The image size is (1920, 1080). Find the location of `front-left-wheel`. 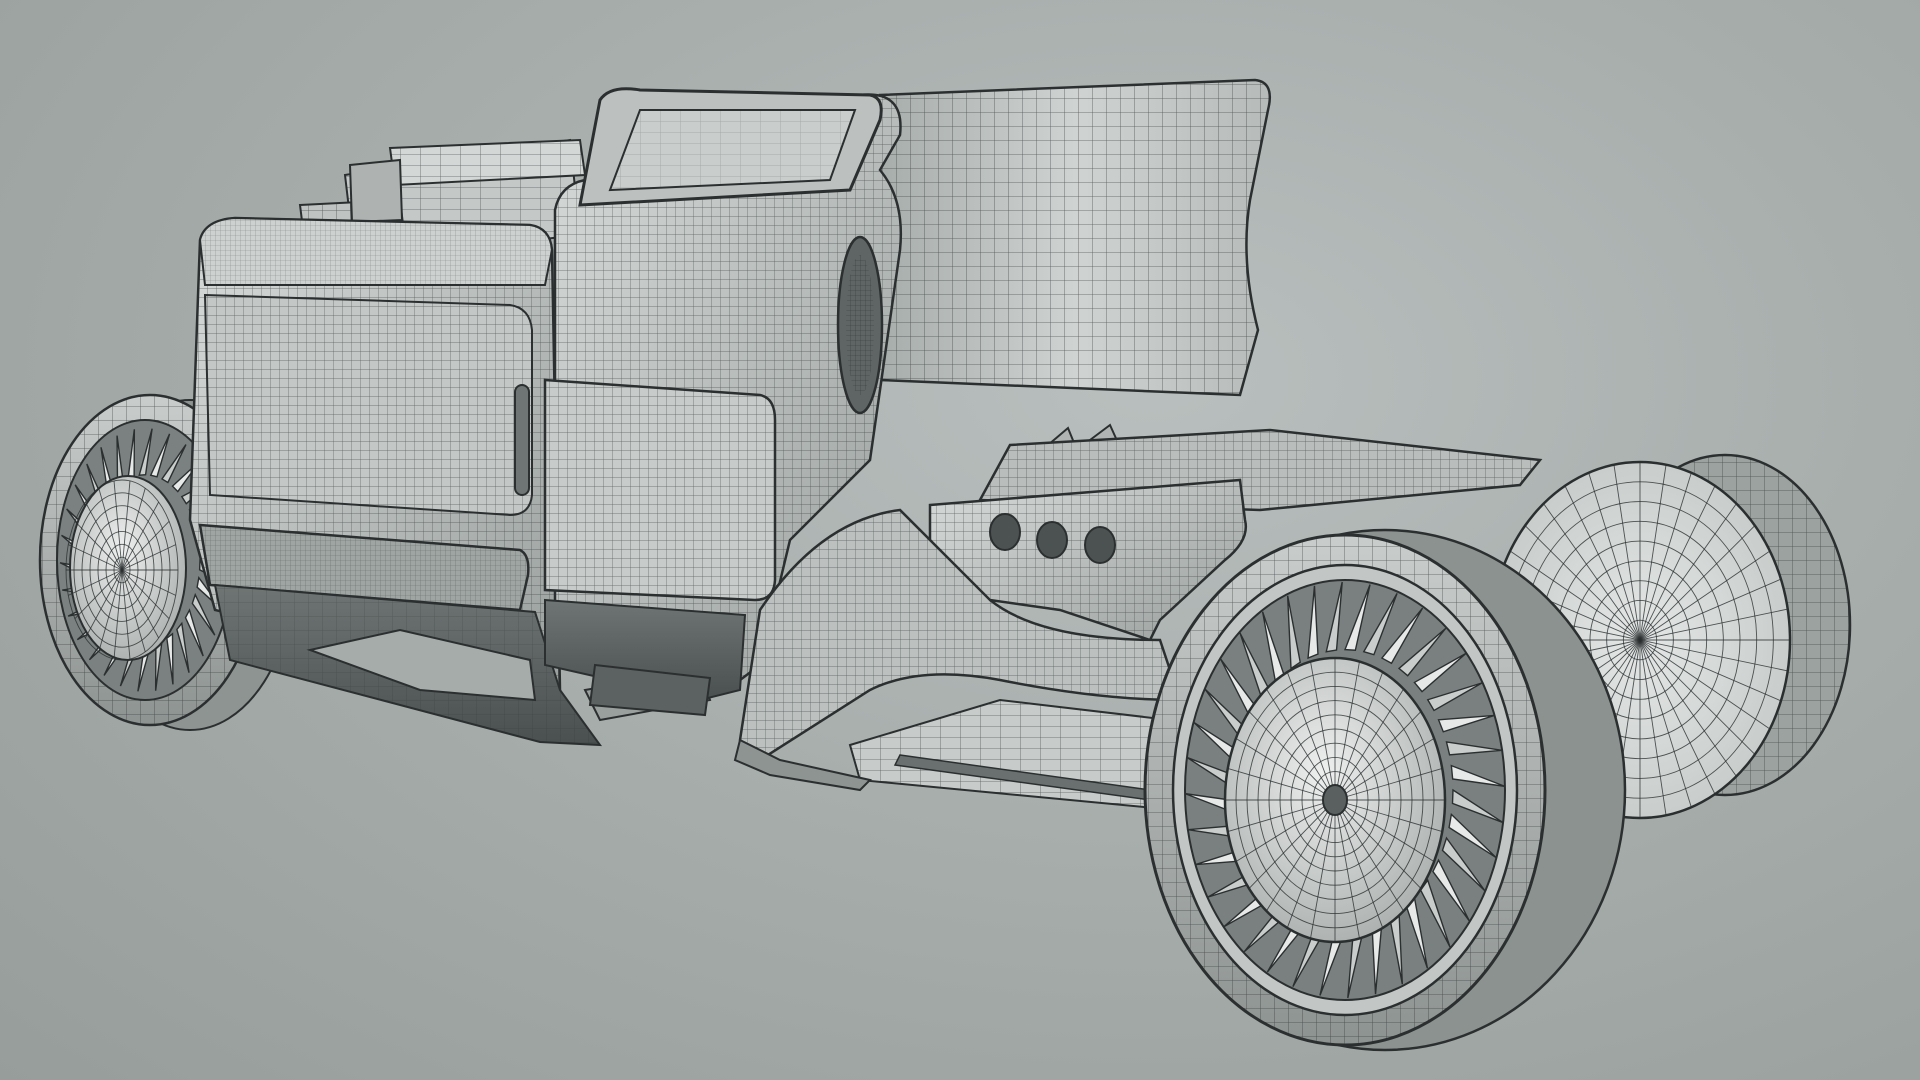

front-left-wheel is located at coordinates (1385, 790).